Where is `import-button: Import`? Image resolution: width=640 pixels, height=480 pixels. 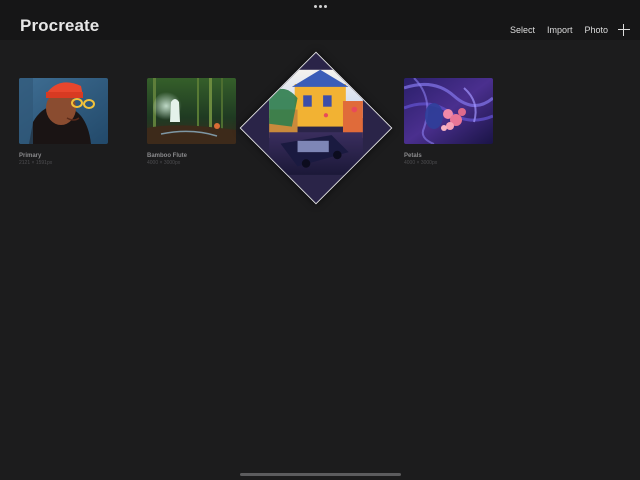
import-button: Import is located at coordinates (560, 30).